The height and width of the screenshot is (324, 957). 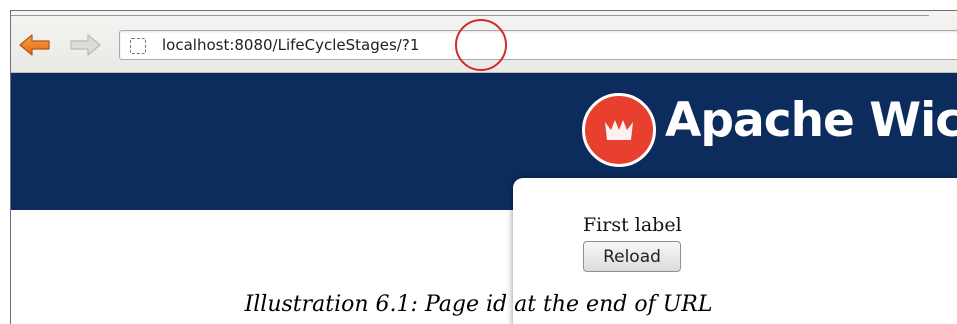 What do you see at coordinates (138, 46) in the screenshot?
I see `page-icon` at bounding box center [138, 46].